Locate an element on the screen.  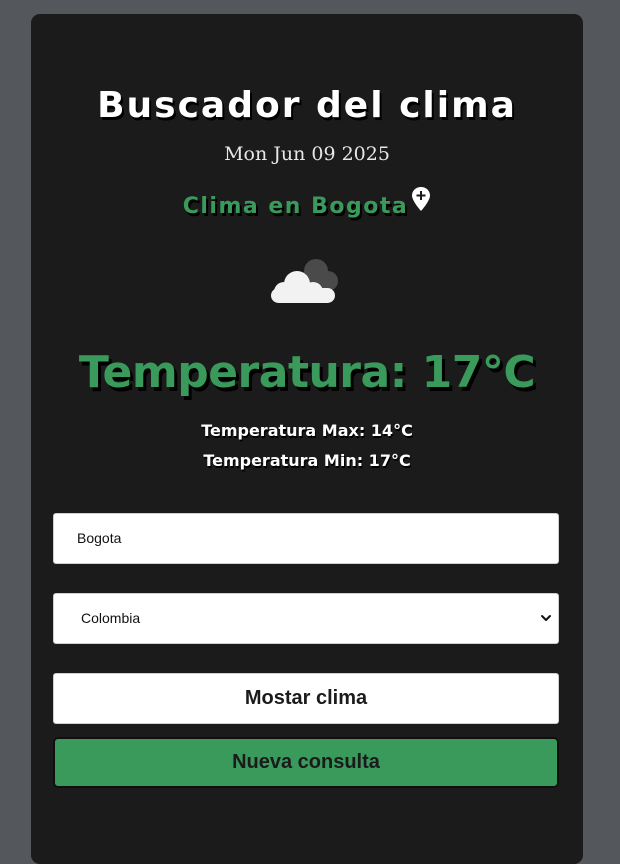
map-pin-plus-icon is located at coordinates (421, 199).